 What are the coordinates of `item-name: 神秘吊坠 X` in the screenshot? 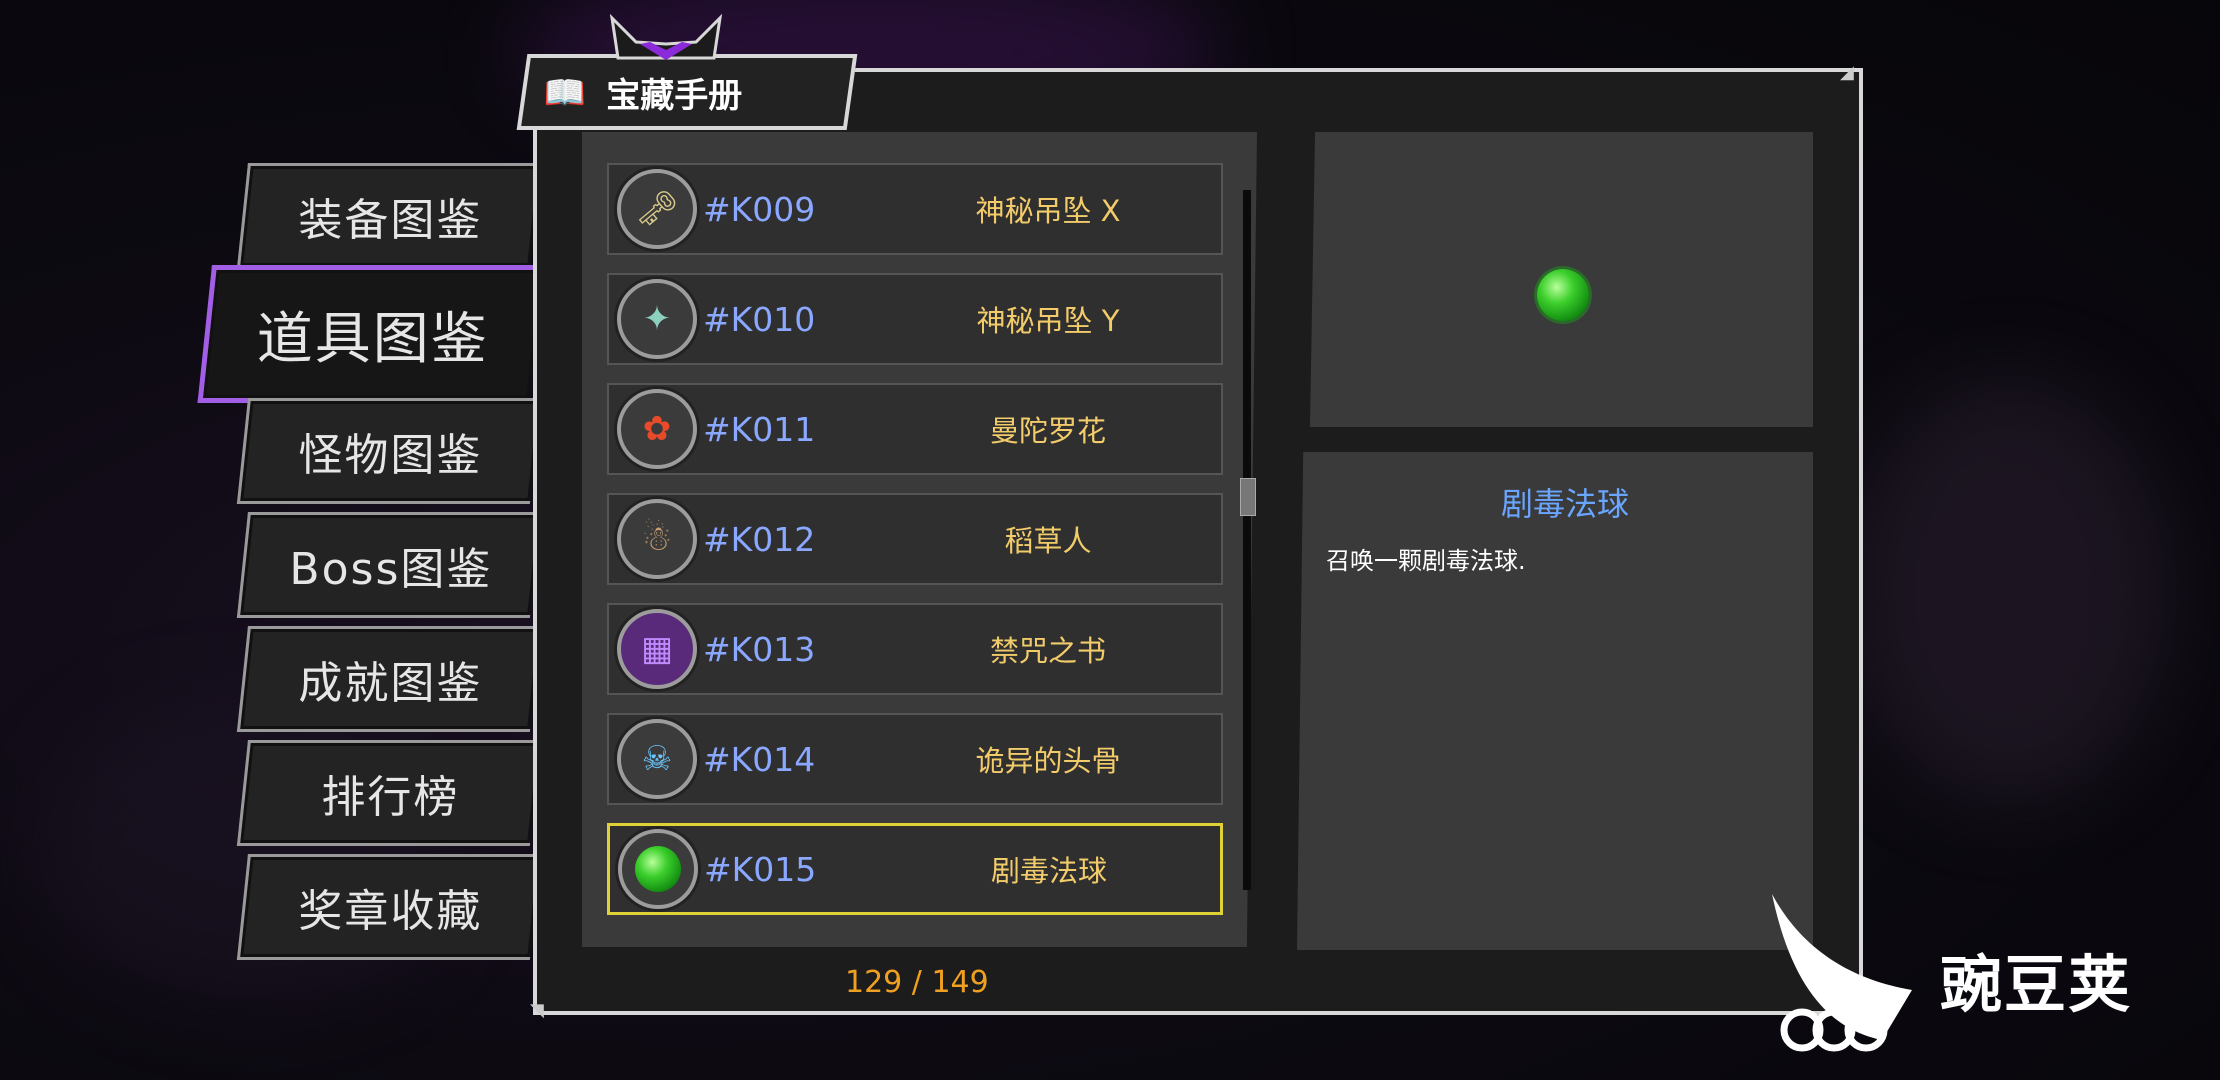 It's located at (1048, 211).